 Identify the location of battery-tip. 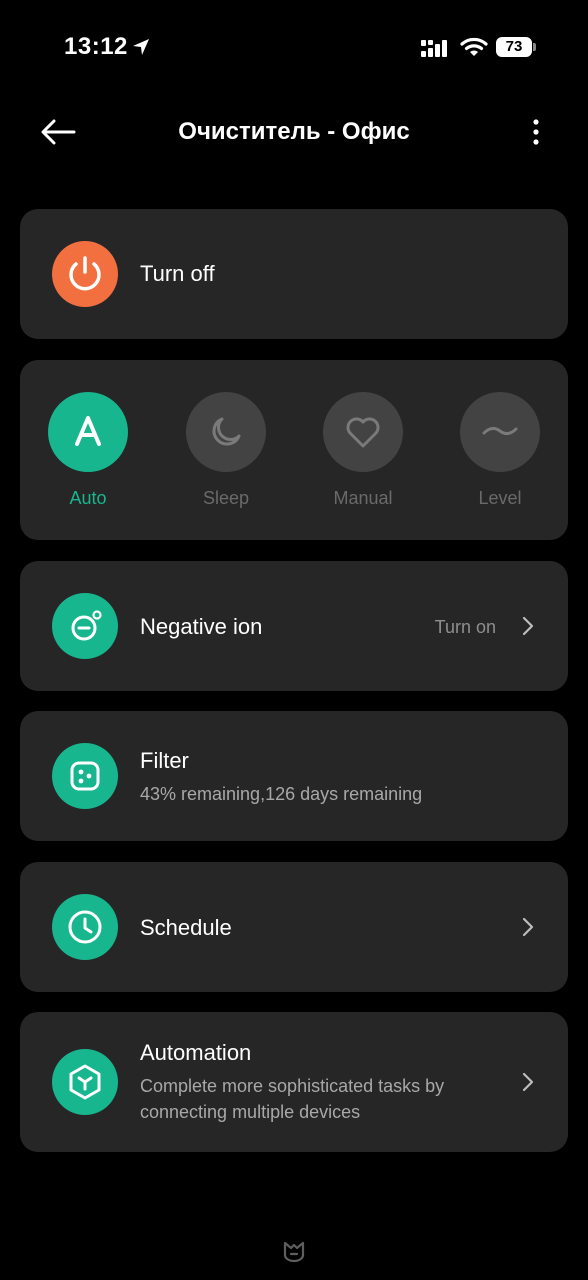
(534, 47).